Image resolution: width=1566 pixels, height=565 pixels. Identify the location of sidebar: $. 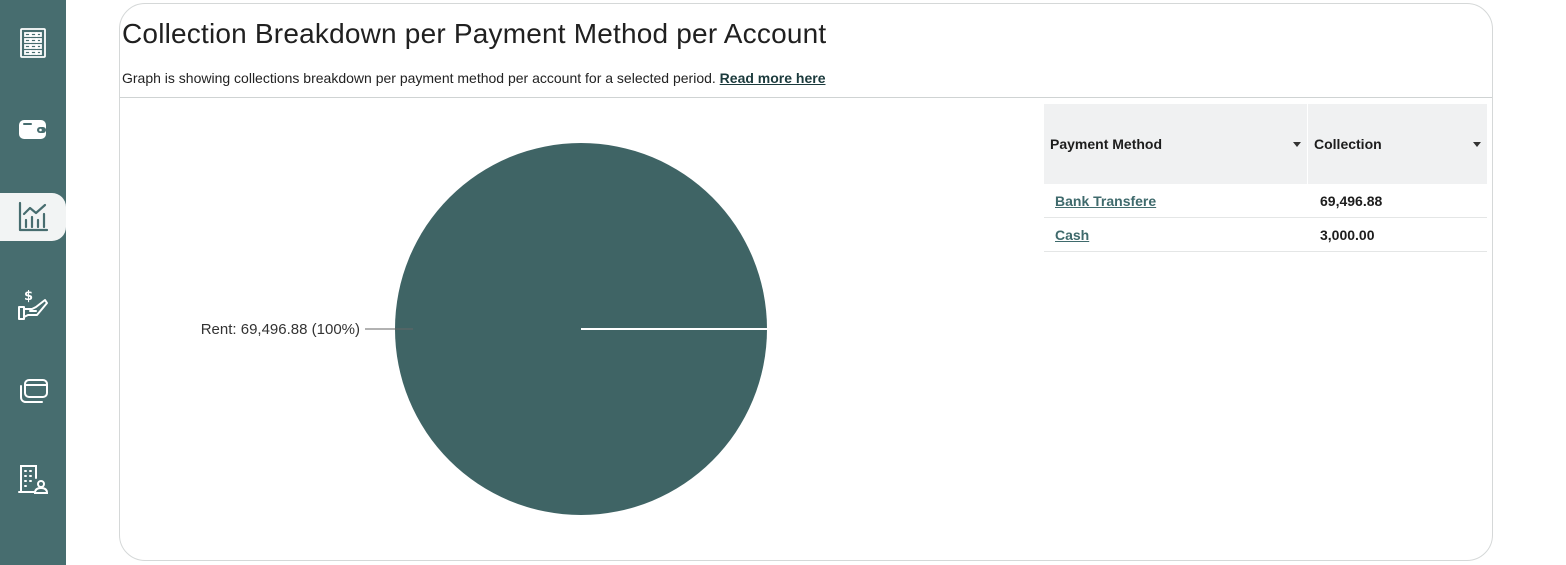
(33, 282).